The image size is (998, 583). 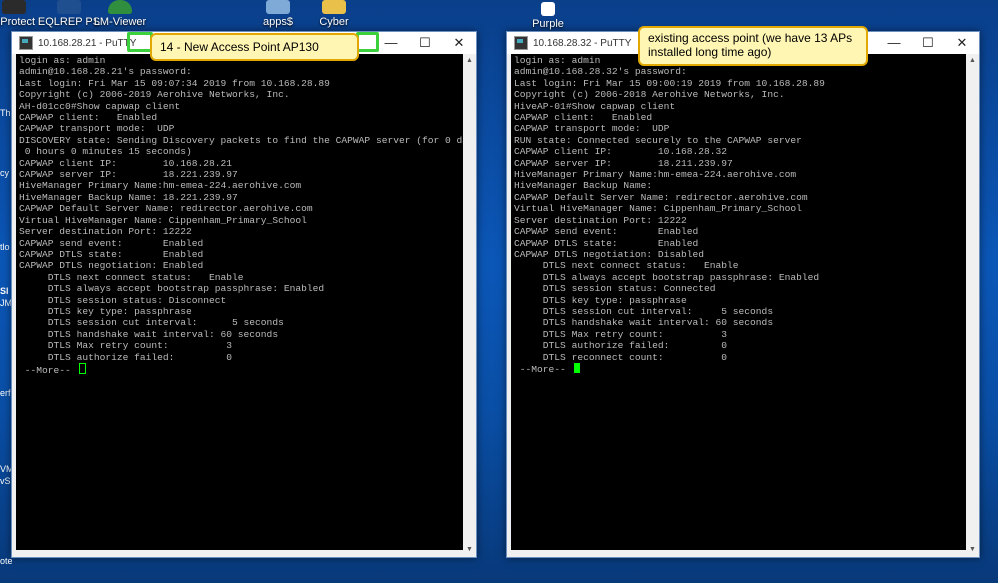 I want to click on desktop-icon-purple: Purple, so click(x=548, y=16).